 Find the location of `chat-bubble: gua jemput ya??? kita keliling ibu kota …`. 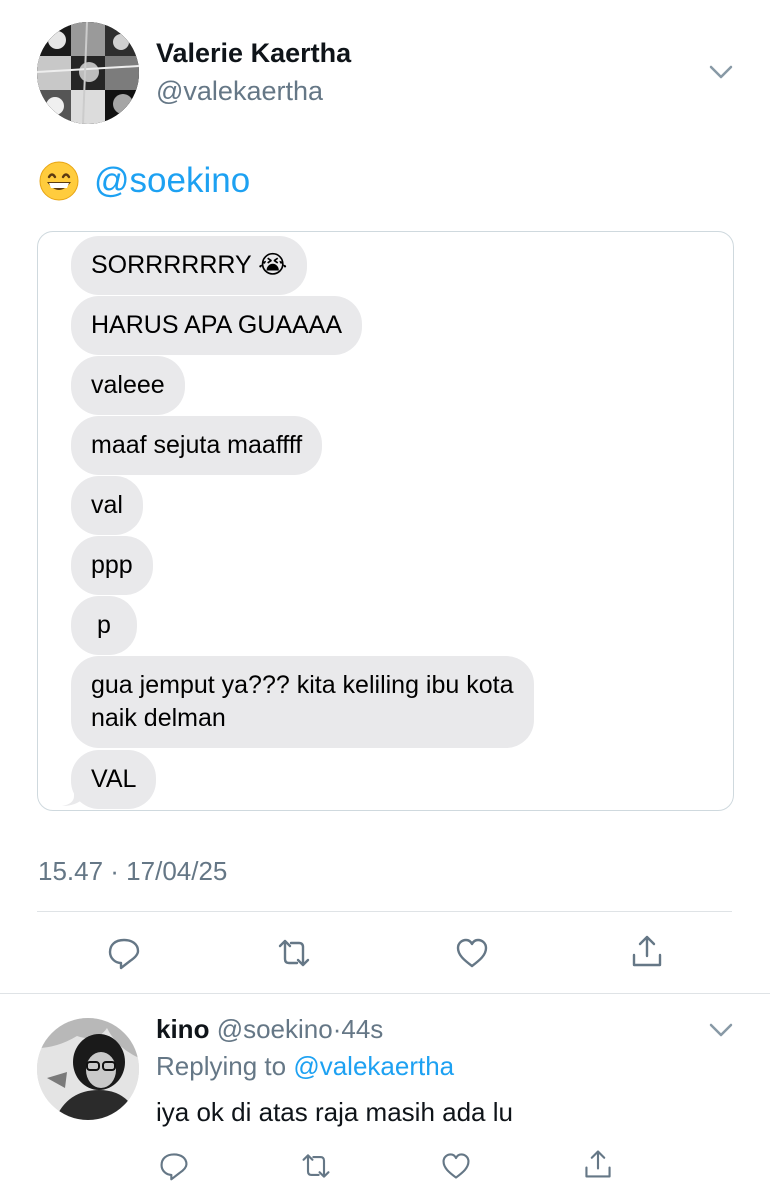

chat-bubble: gua jemput ya??? kita keliling ibu kota … is located at coordinates (302, 702).